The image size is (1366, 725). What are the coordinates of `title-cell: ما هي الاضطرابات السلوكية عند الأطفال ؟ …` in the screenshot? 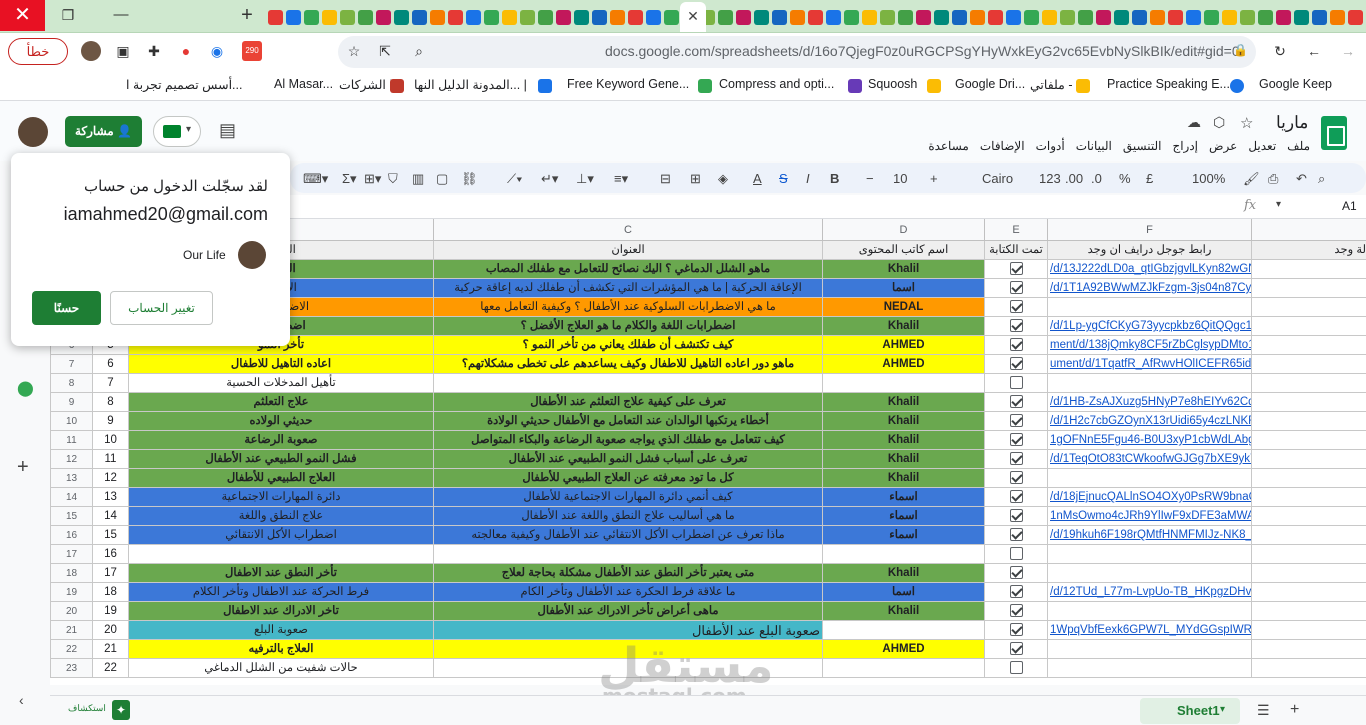 It's located at (627, 307).